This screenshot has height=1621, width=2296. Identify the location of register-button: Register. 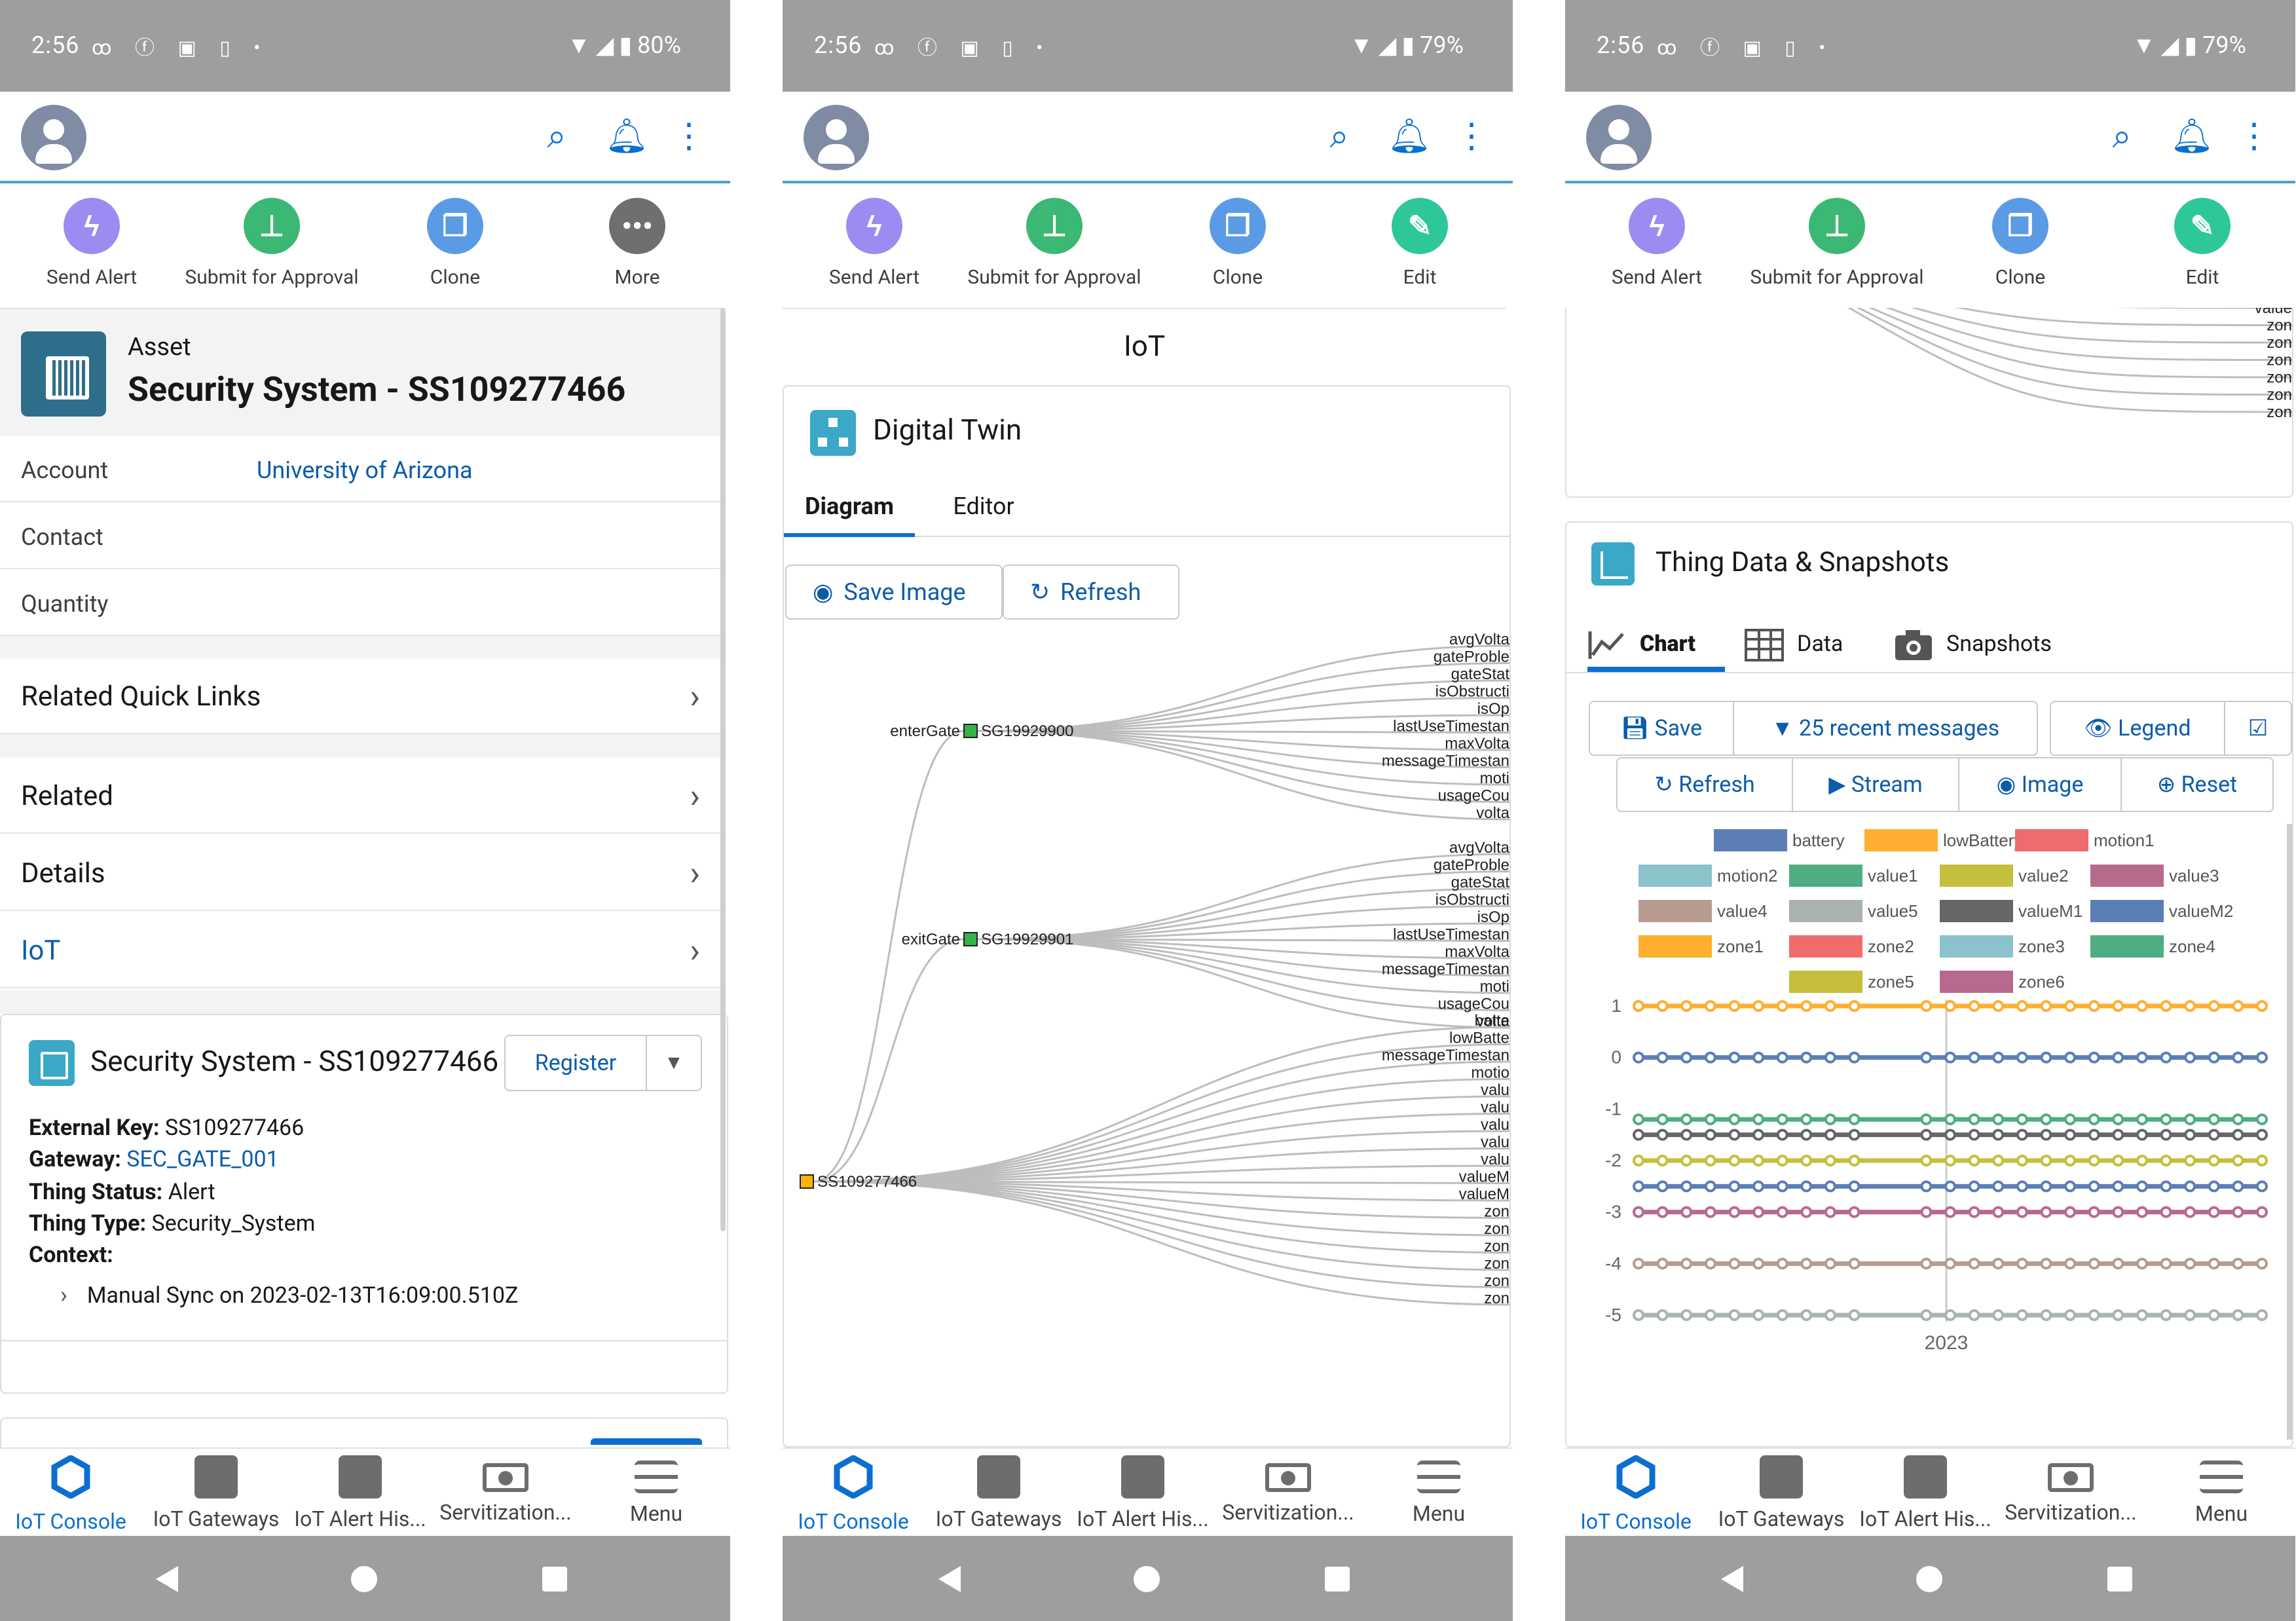
(575, 1063).